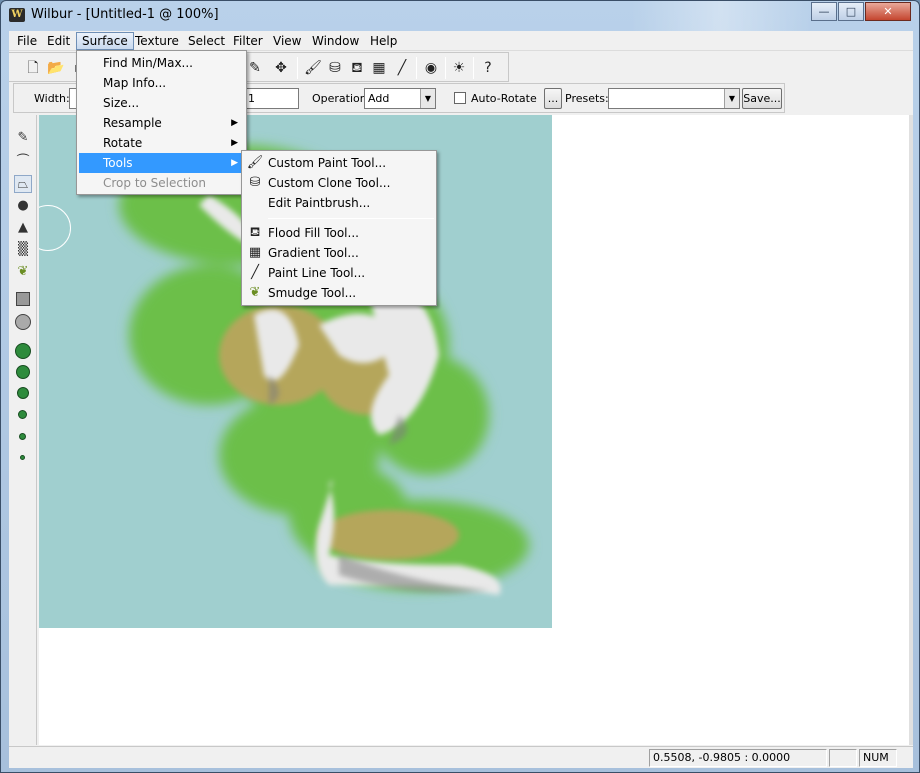  What do you see at coordinates (460, 16) in the screenshot?
I see `title-bar: W Wilbur - [Untitled-1 @ 100%] — □ ✕` at bounding box center [460, 16].